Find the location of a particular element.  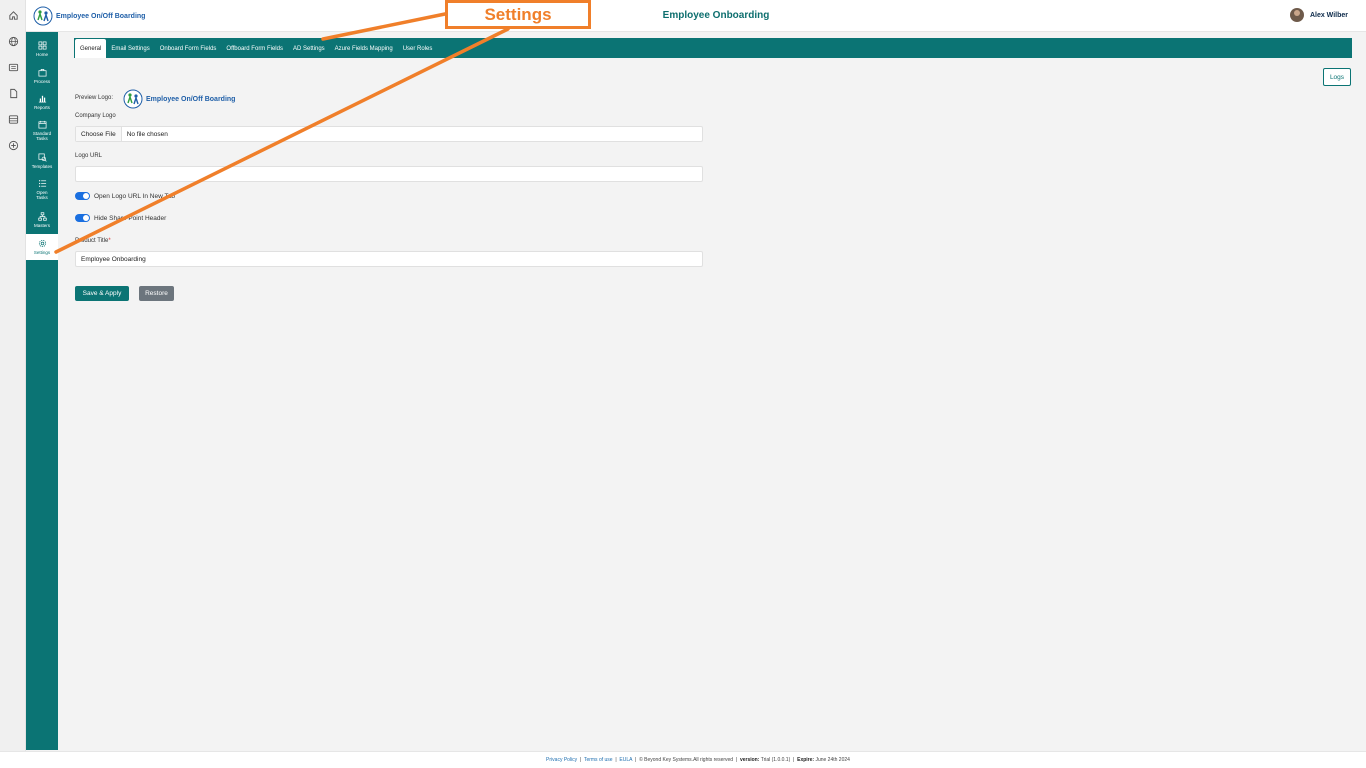

save-apply-button: Save & Apply is located at coordinates (102, 293).